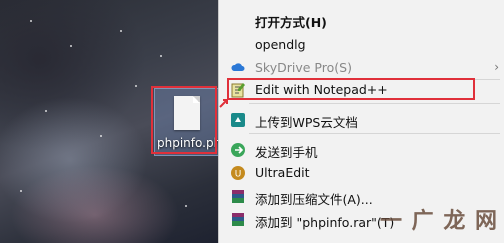  Describe the element at coordinates (361, 45) in the screenshot. I see `menu-item-opendlg: opendlg` at that location.